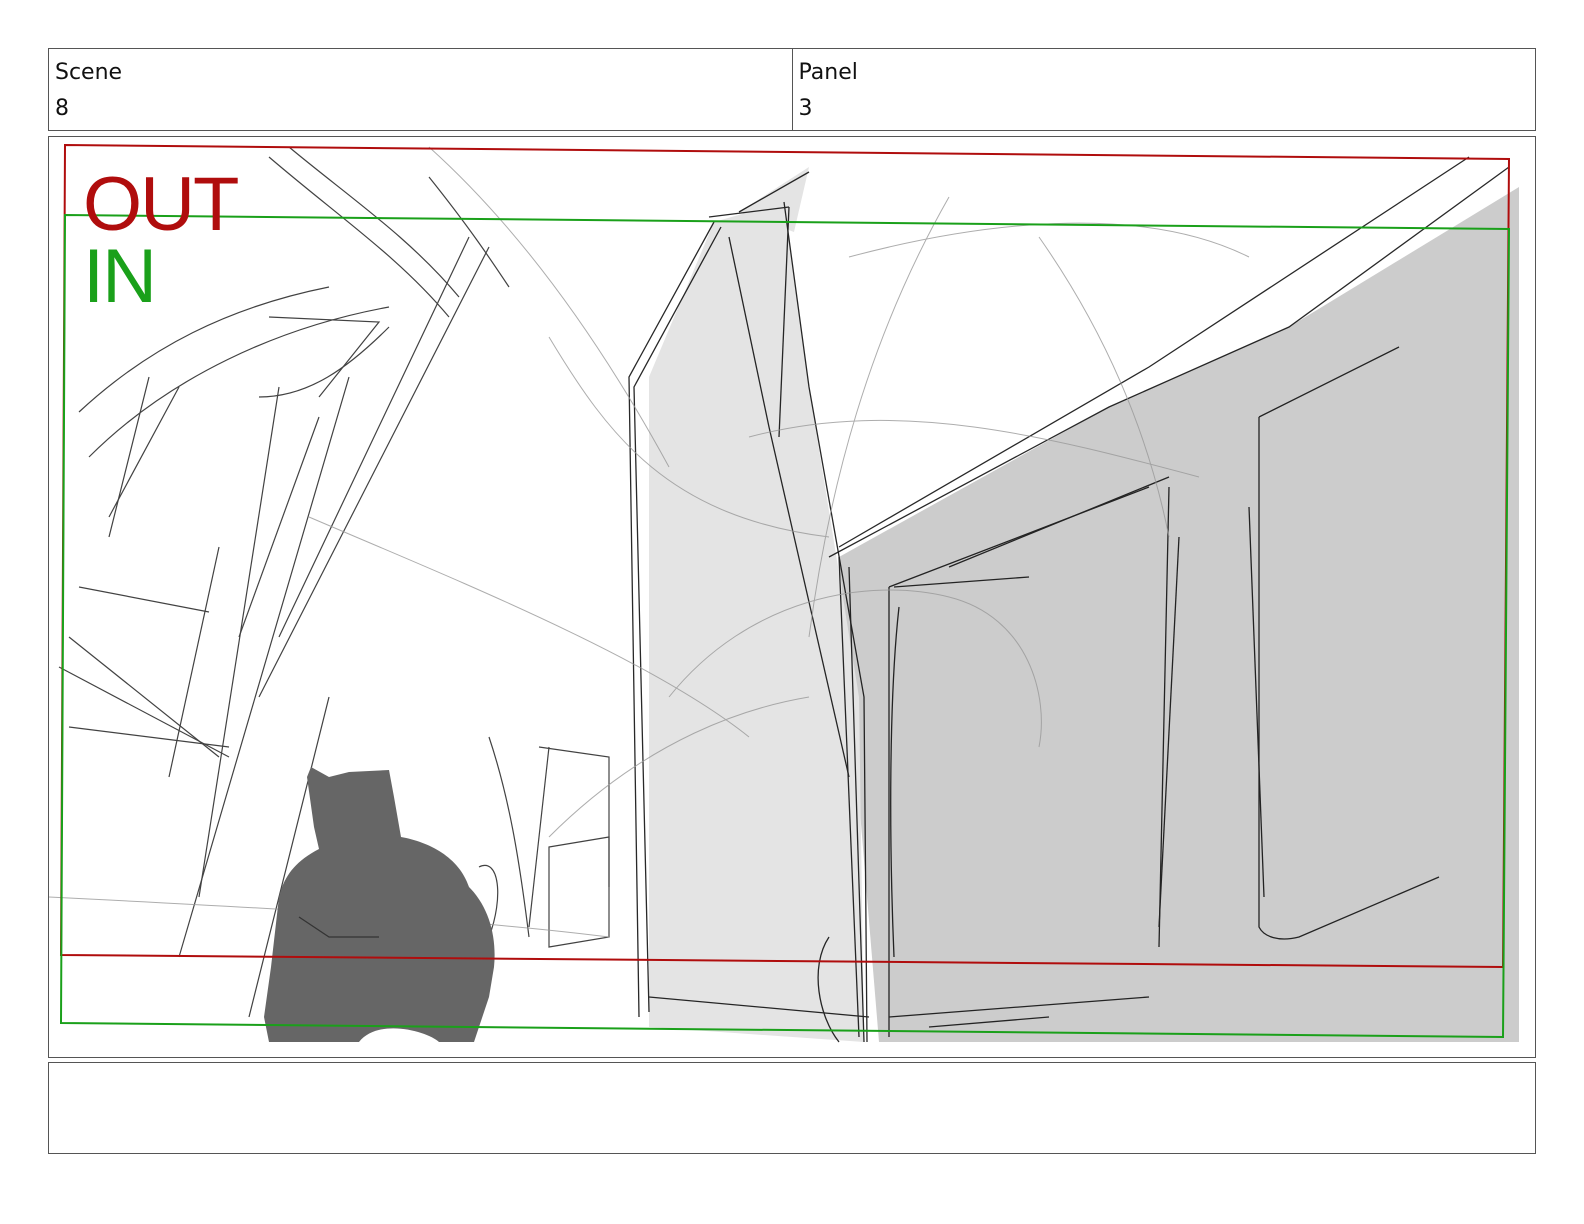 Image resolution: width=1584 pixels, height=1224 pixels. I want to click on hooded-figure, so click(379, 904).